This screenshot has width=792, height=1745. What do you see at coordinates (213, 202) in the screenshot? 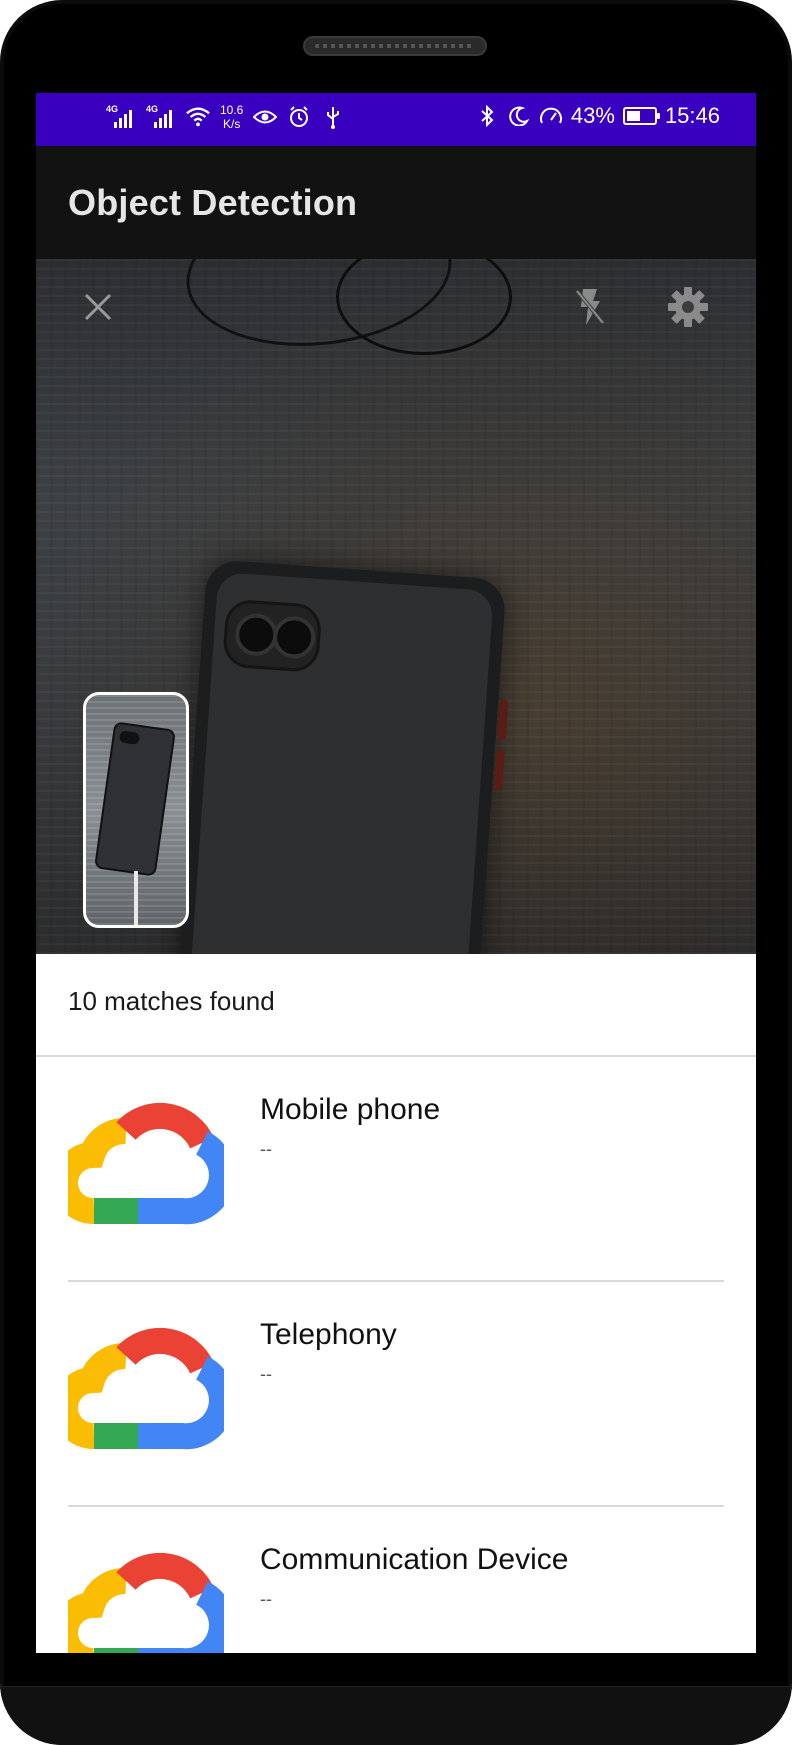
I see `app-title: Object Detection` at bounding box center [213, 202].